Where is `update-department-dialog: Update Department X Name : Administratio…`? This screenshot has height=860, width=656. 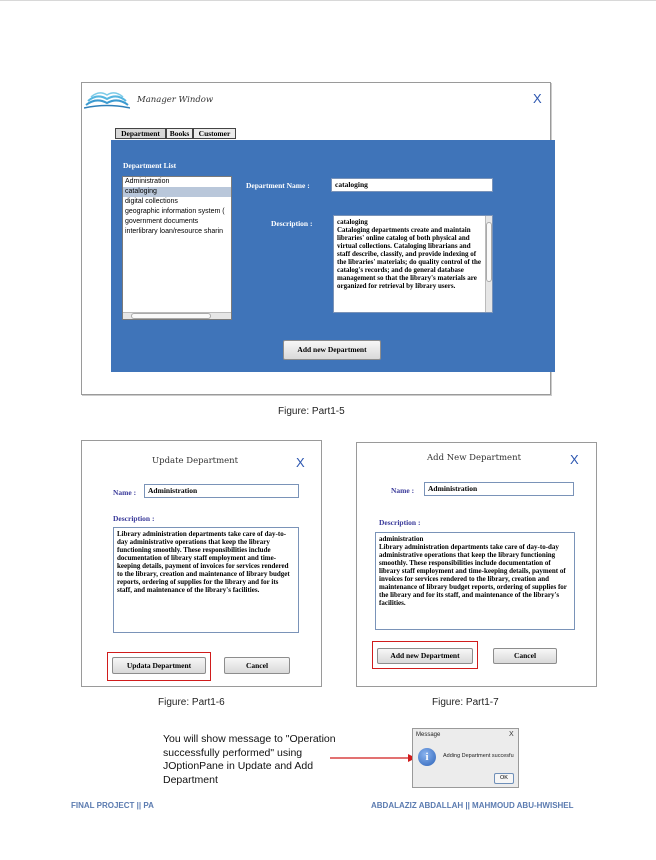
update-department-dialog: Update Department X Name : Administratio… is located at coordinates (201, 563).